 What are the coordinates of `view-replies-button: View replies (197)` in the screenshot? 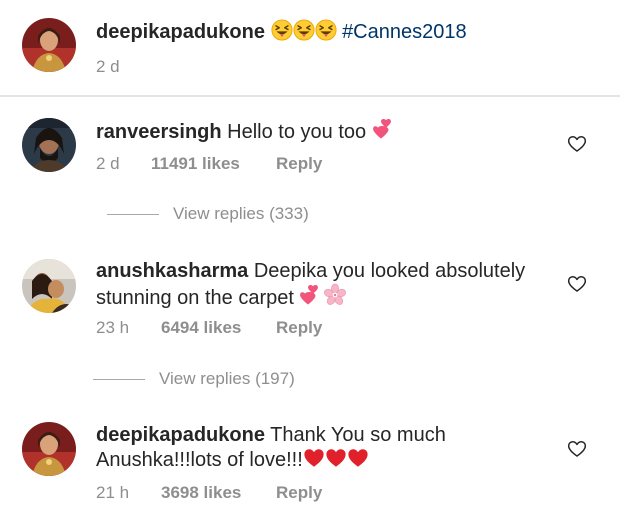 It's located at (194, 379).